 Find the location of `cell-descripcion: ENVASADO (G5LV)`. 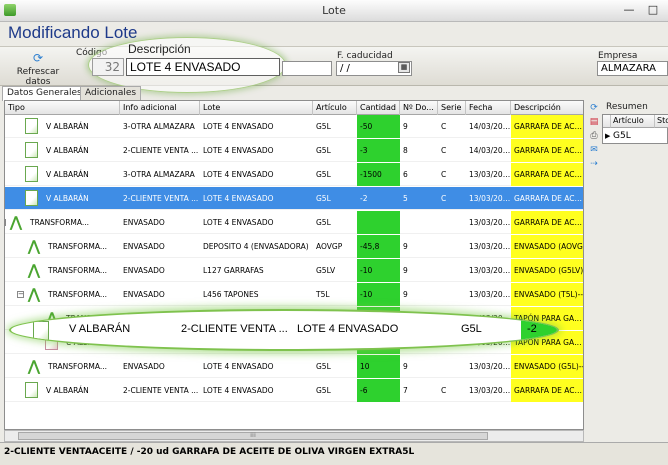

cell-descripcion: ENVASADO (G5LV) is located at coordinates (547, 270).